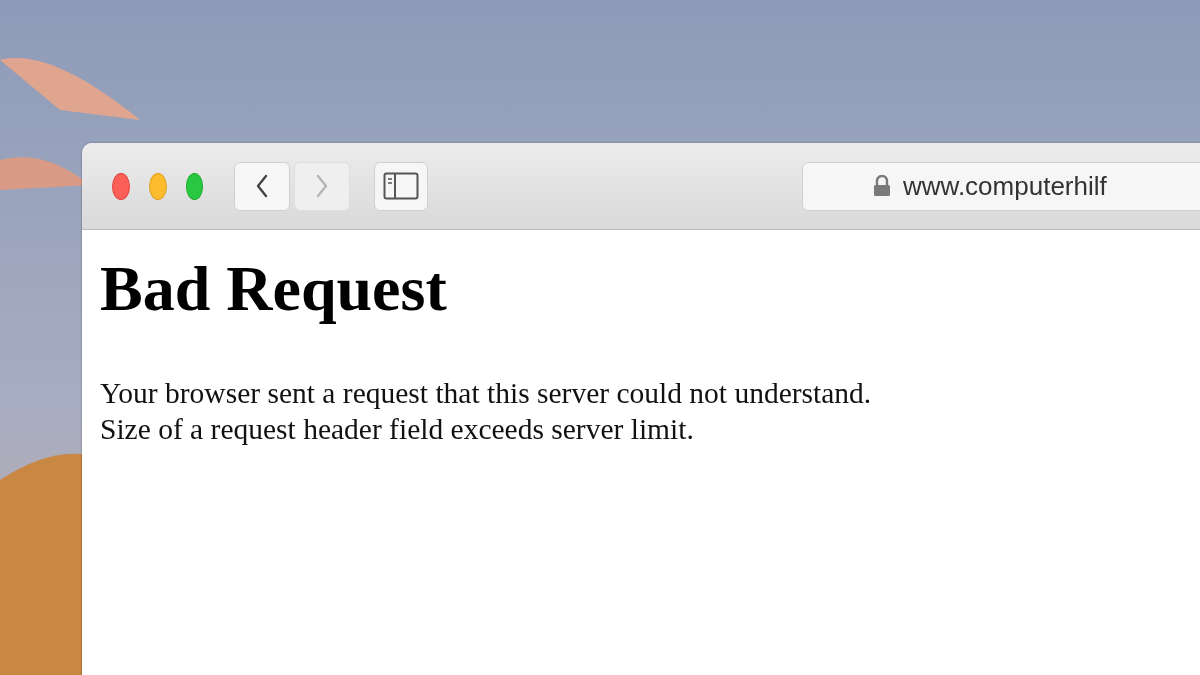  What do you see at coordinates (1001, 186) in the screenshot?
I see `address-field: www.computerhilf` at bounding box center [1001, 186].